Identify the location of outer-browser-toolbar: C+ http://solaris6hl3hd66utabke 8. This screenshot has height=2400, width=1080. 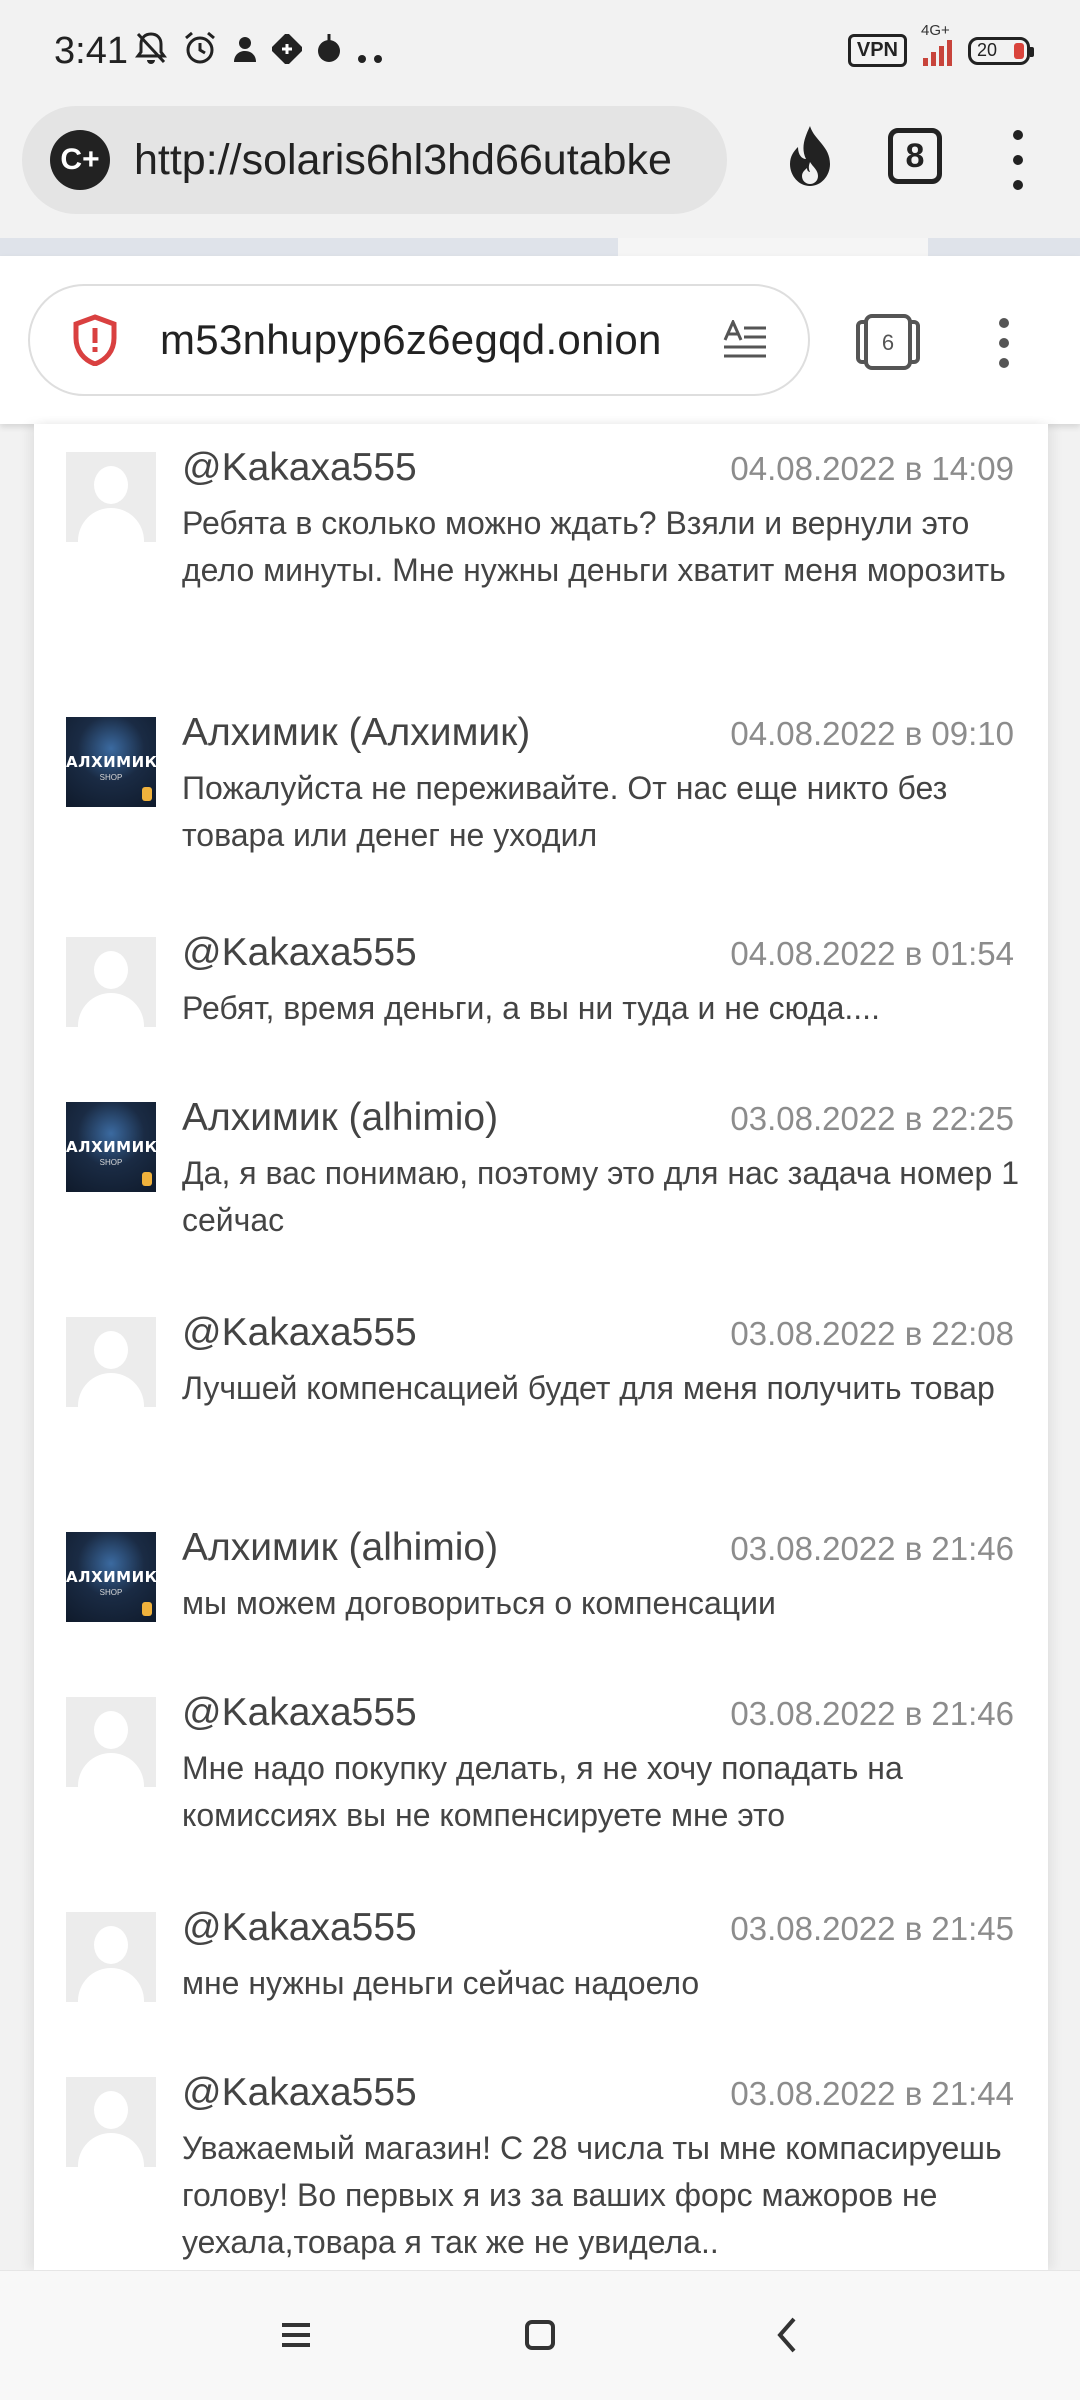
(540, 170).